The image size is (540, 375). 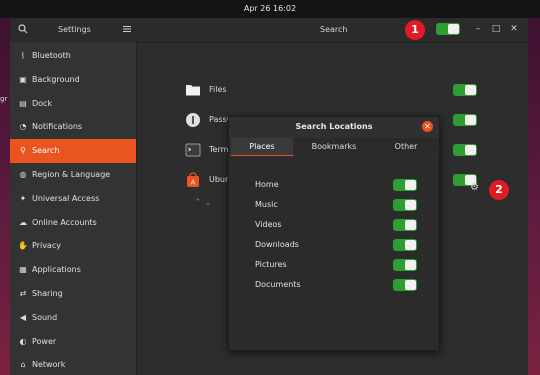 What do you see at coordinates (478, 29) in the screenshot?
I see `minimize-button: –` at bounding box center [478, 29].